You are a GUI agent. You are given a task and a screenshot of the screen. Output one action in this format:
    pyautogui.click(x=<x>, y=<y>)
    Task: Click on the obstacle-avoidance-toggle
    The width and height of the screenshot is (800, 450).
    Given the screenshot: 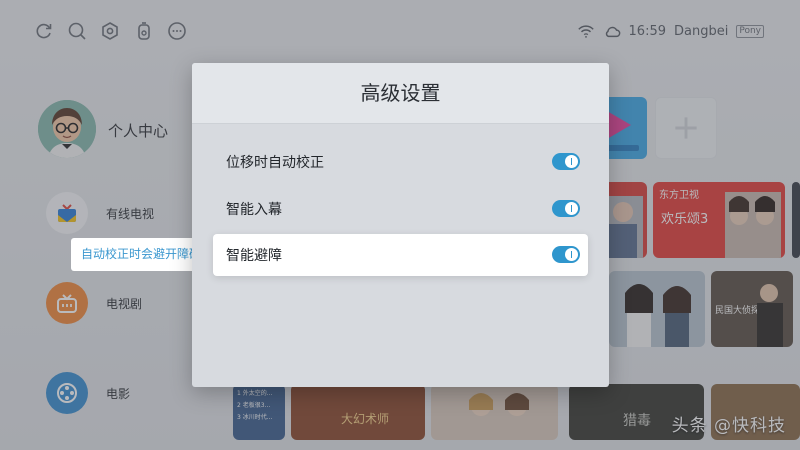 What is the action you would take?
    pyautogui.click(x=566, y=254)
    